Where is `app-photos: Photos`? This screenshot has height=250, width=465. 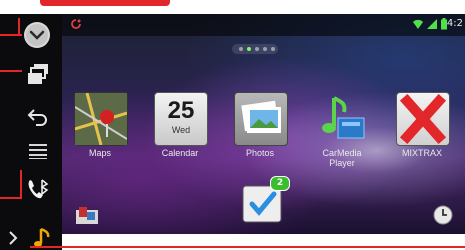 app-photos: Photos is located at coordinates (260, 137).